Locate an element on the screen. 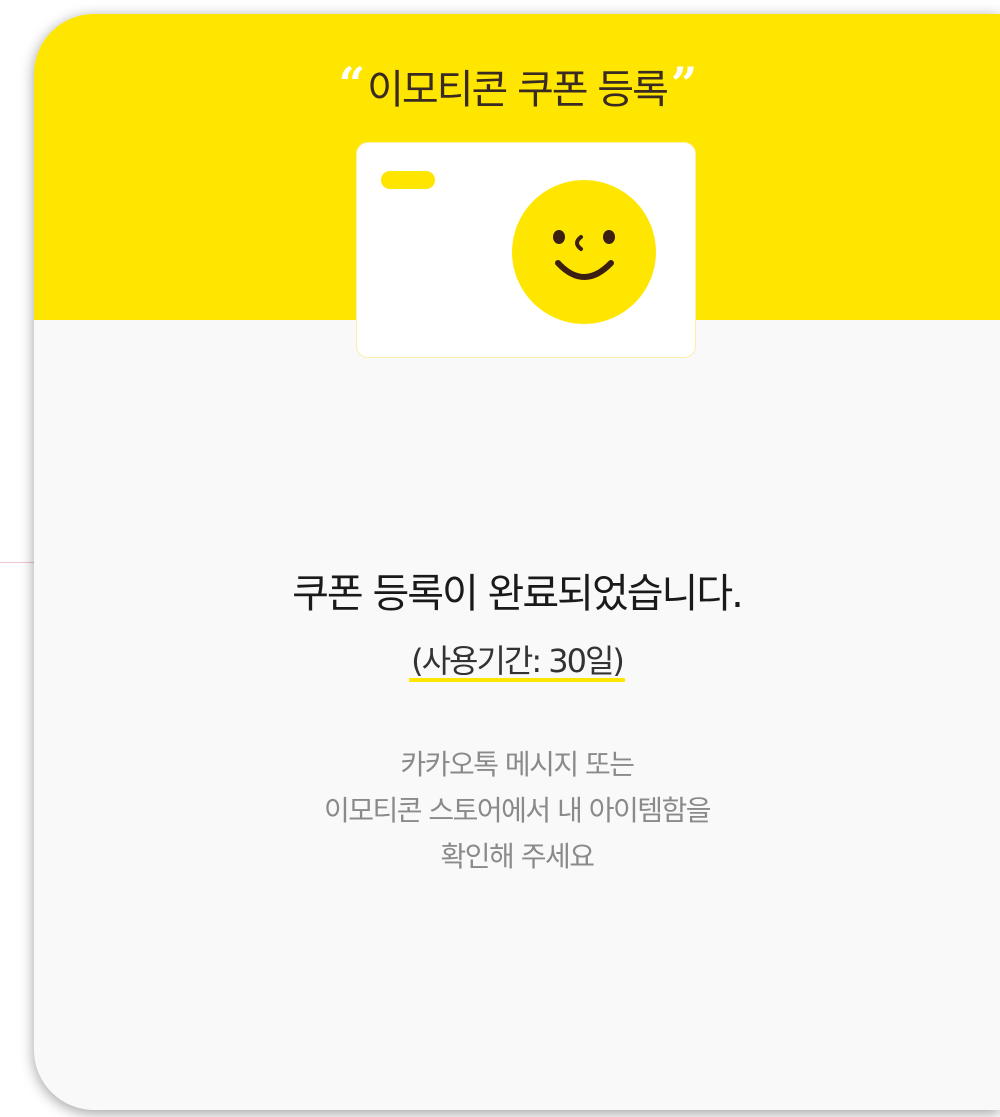 The image size is (1000, 1117). title-text: 이모티콘 쿠폰 등록 is located at coordinates (518, 90).